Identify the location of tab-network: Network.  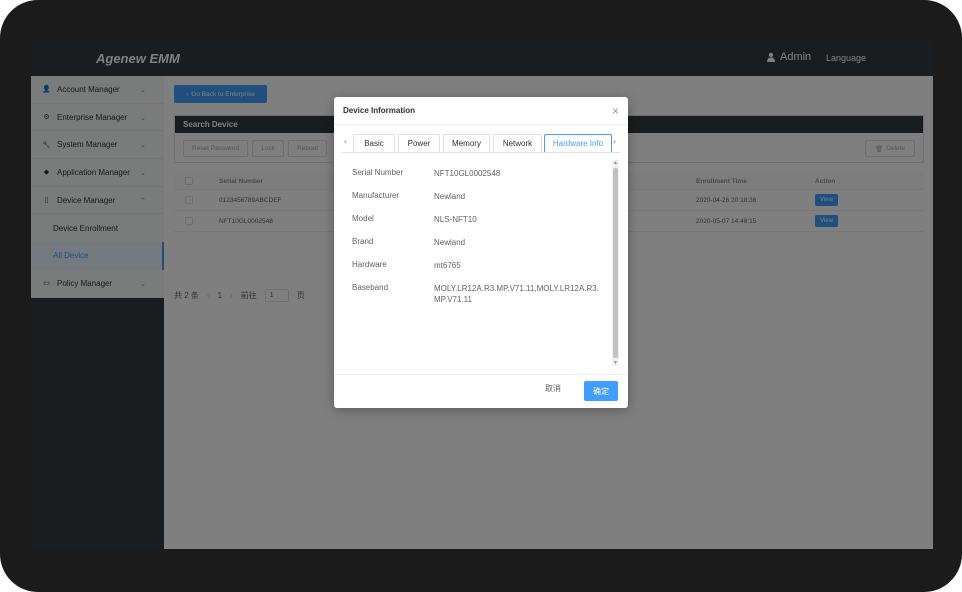
(517, 143).